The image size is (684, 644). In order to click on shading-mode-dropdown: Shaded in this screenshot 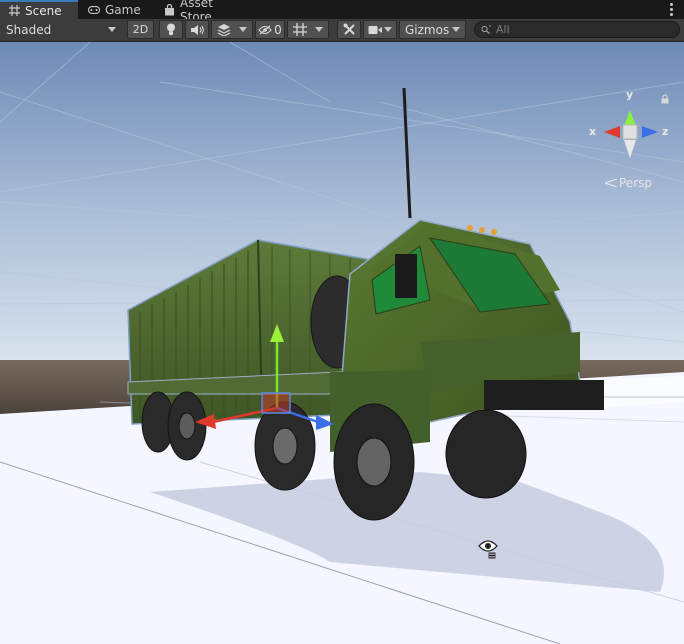, I will do `click(61, 29)`.